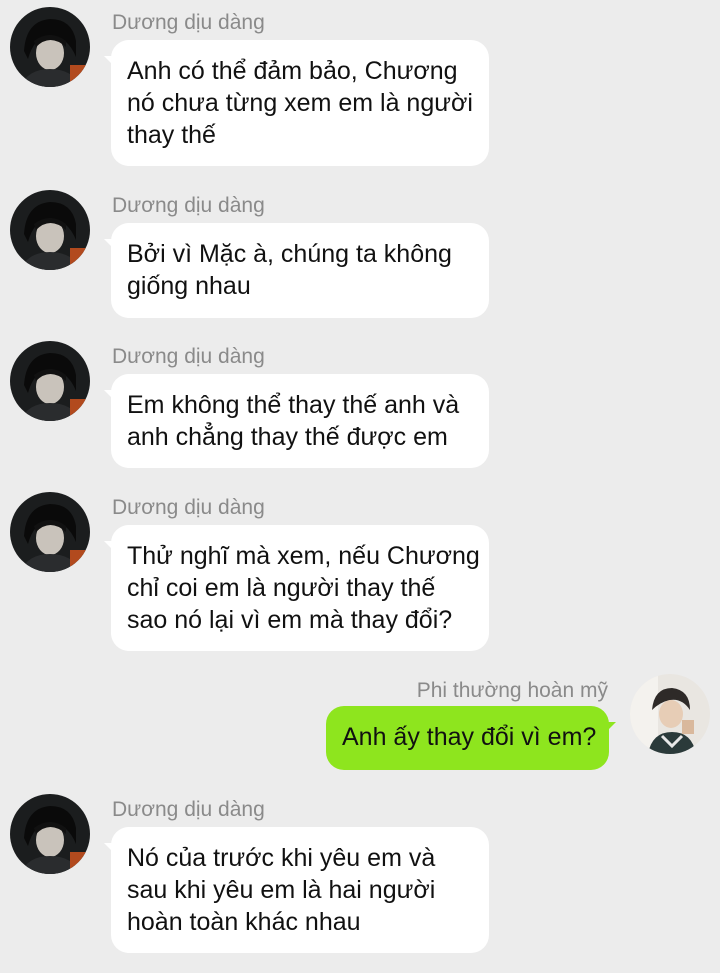 The image size is (720, 973). I want to click on message-bubble: Anh ấy thay đổi vì em?, so click(467, 738).